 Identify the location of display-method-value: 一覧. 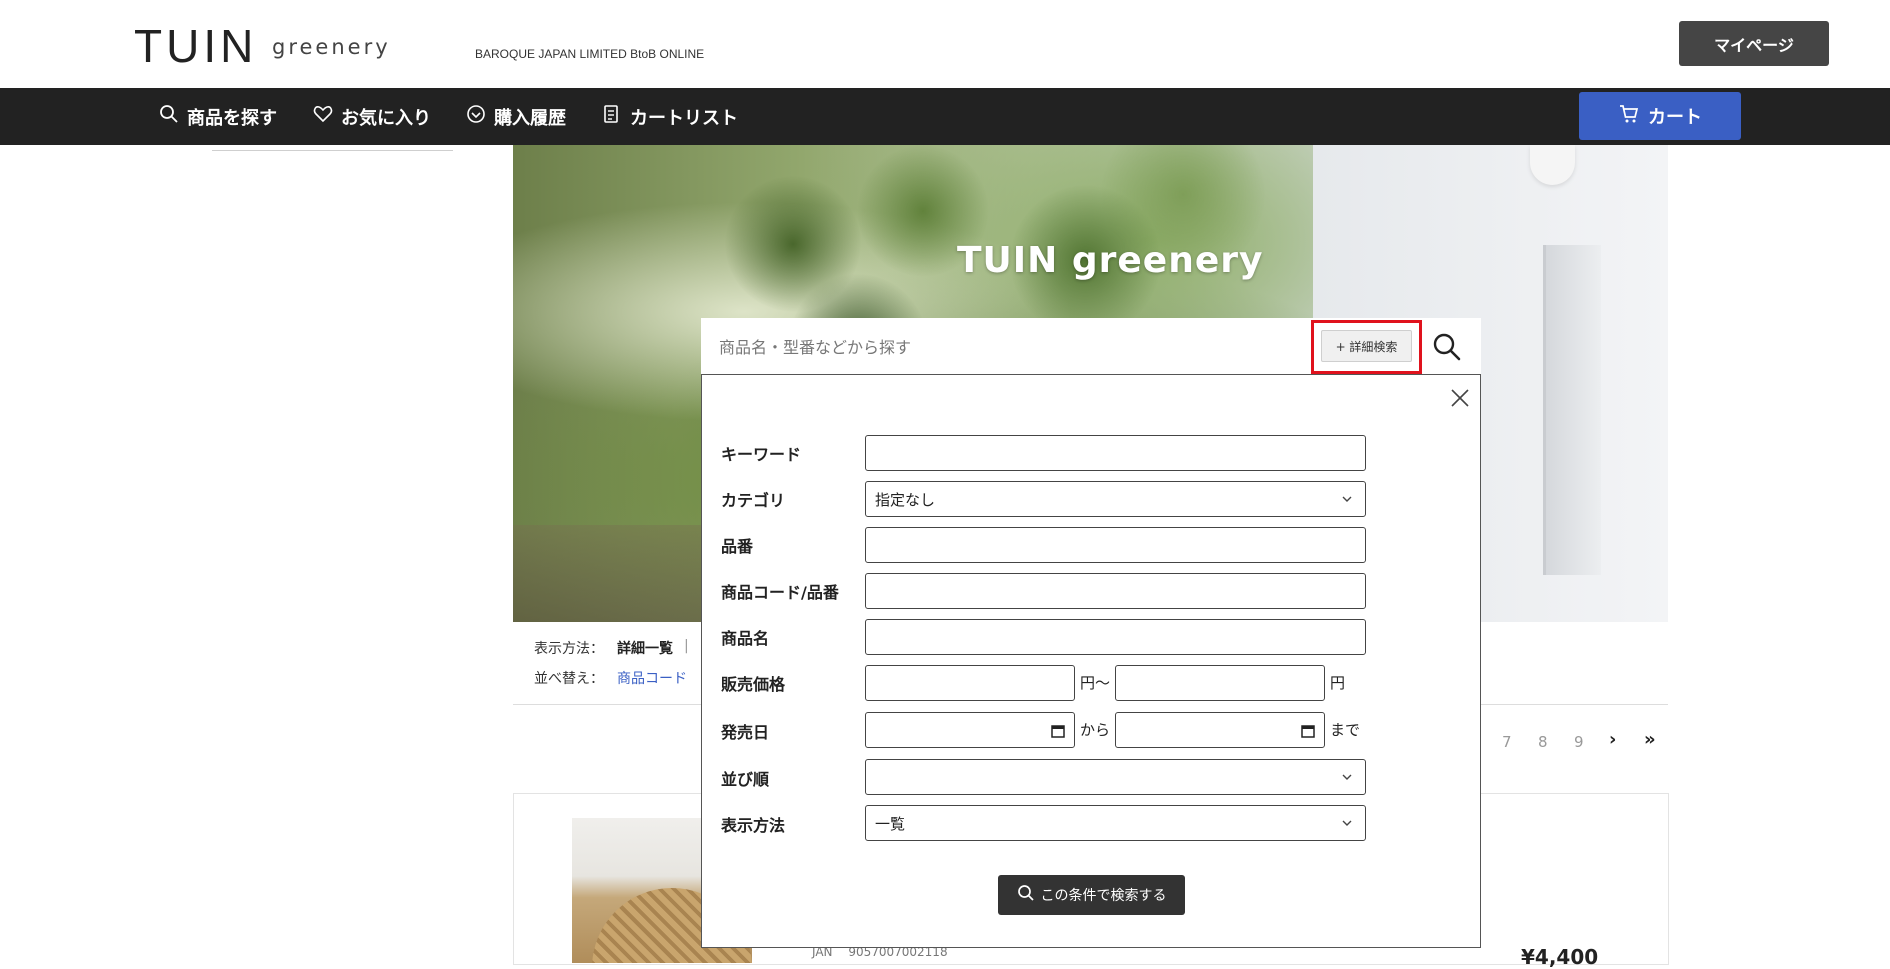
(890, 823).